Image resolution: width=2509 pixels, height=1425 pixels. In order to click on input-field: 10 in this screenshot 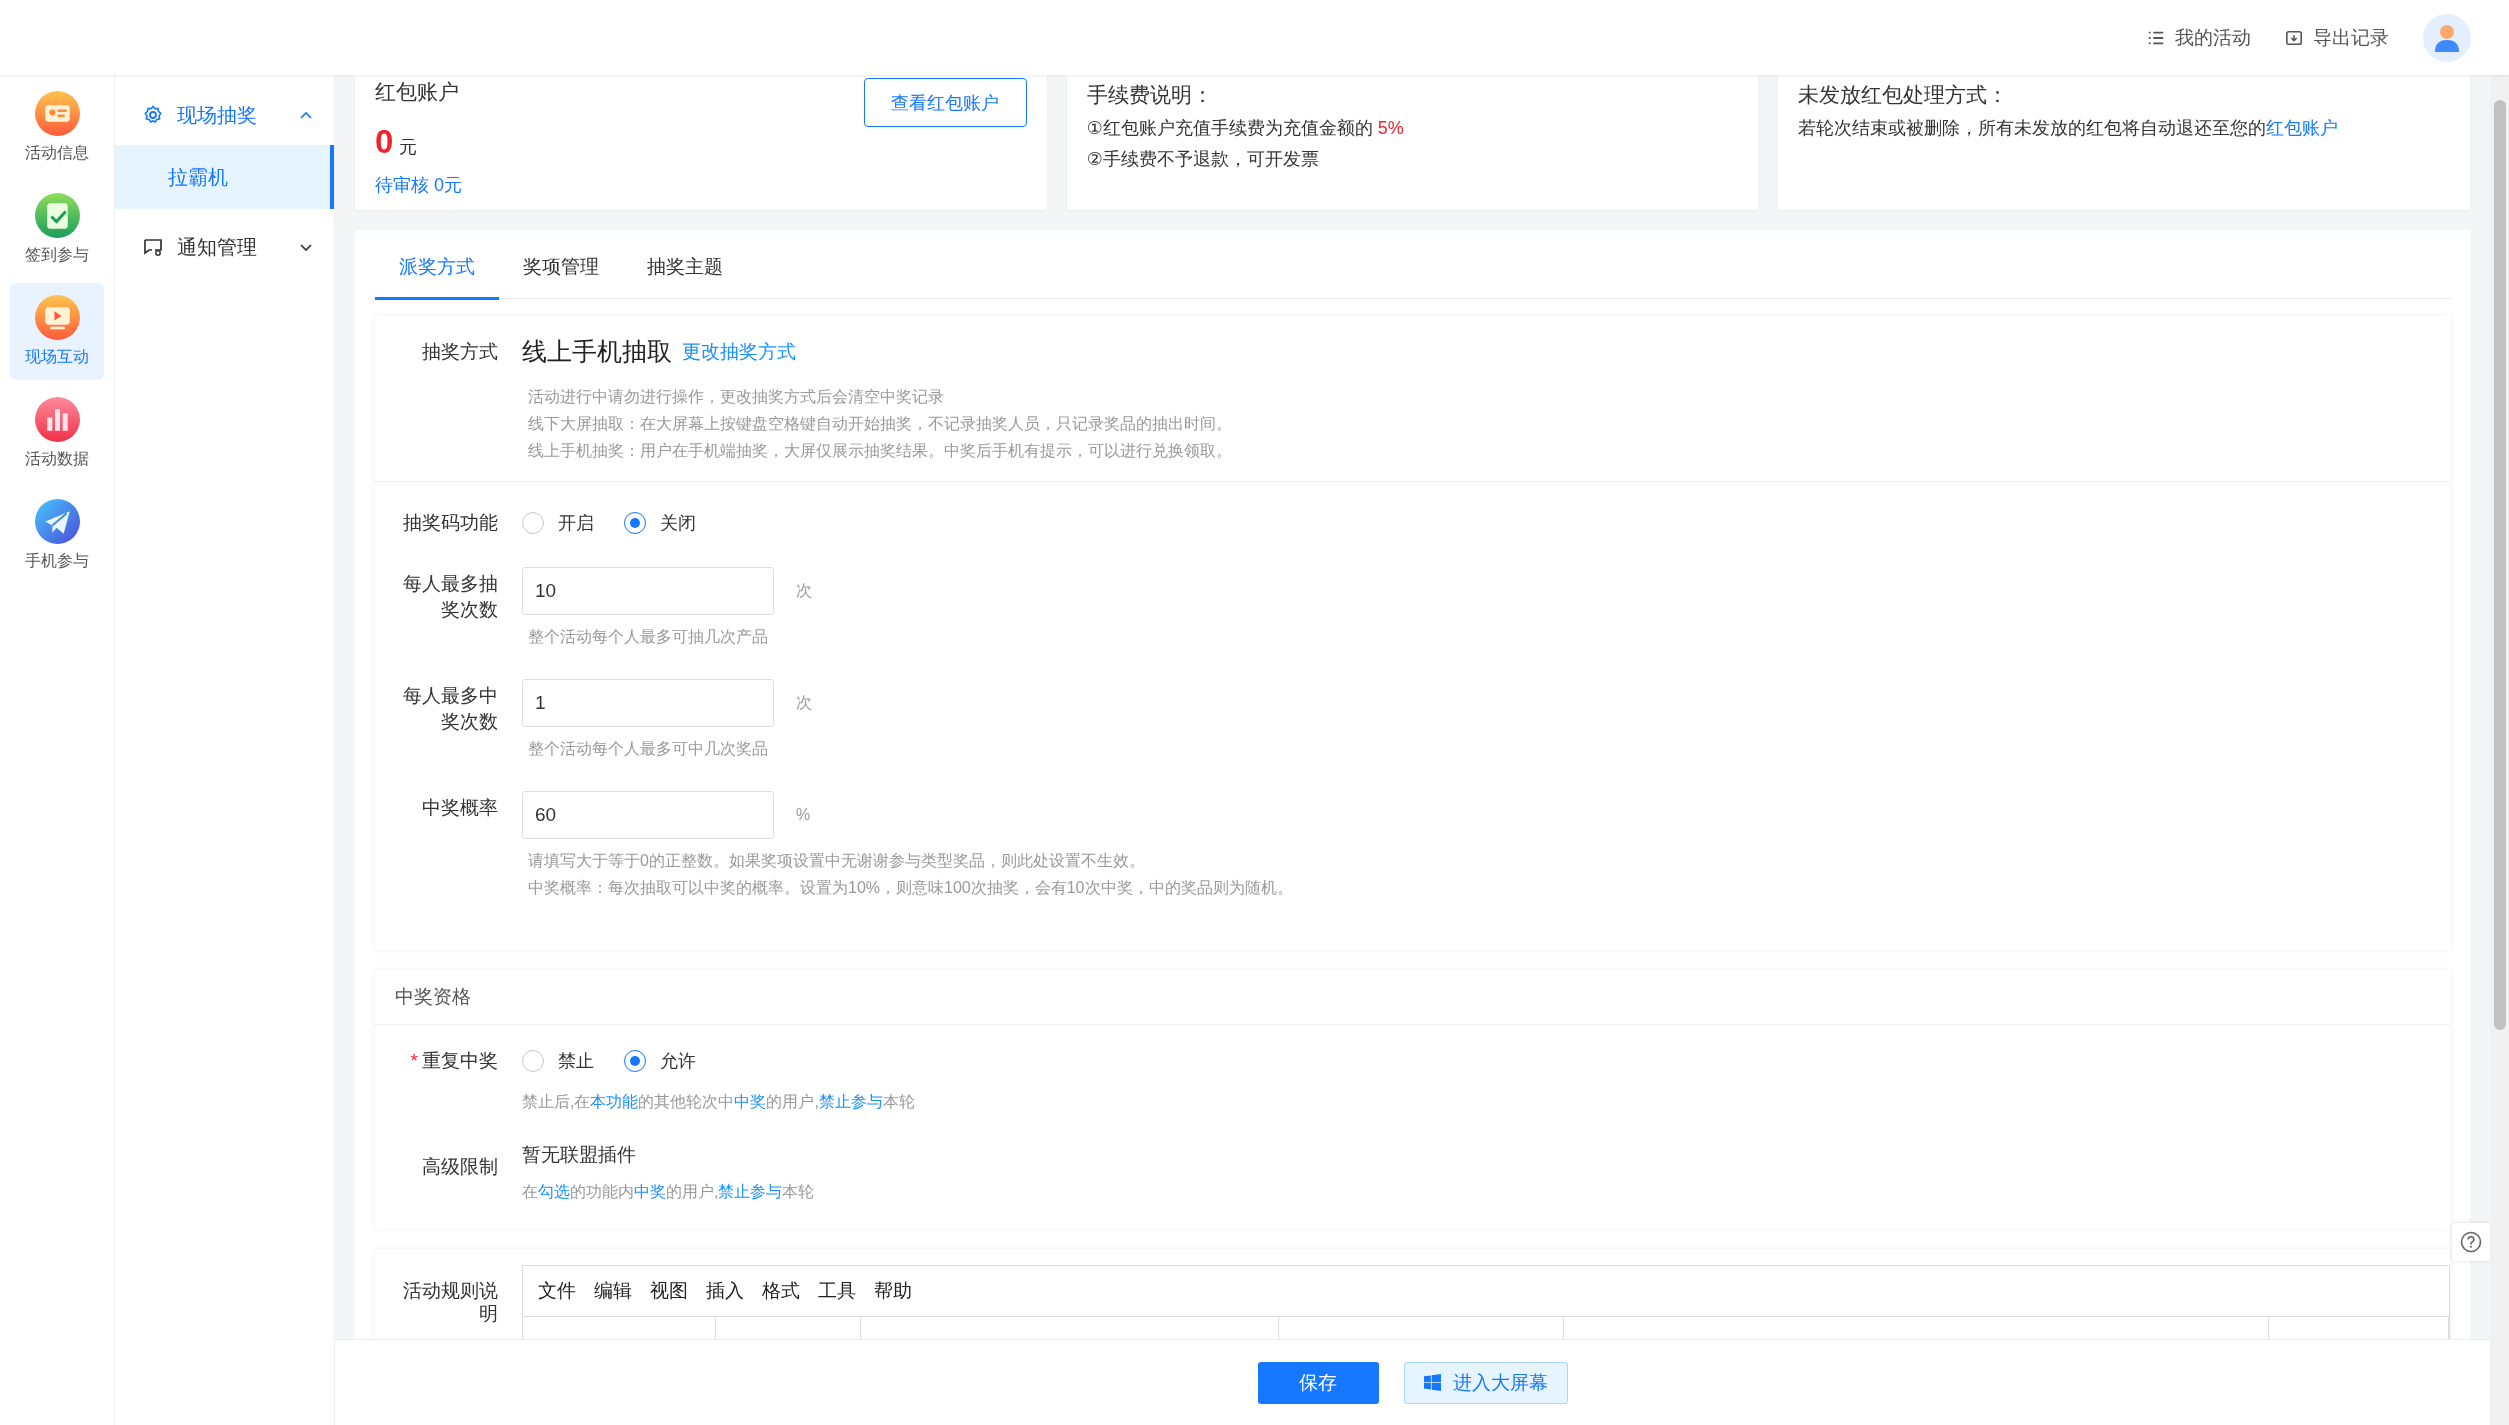, I will do `click(648, 591)`.